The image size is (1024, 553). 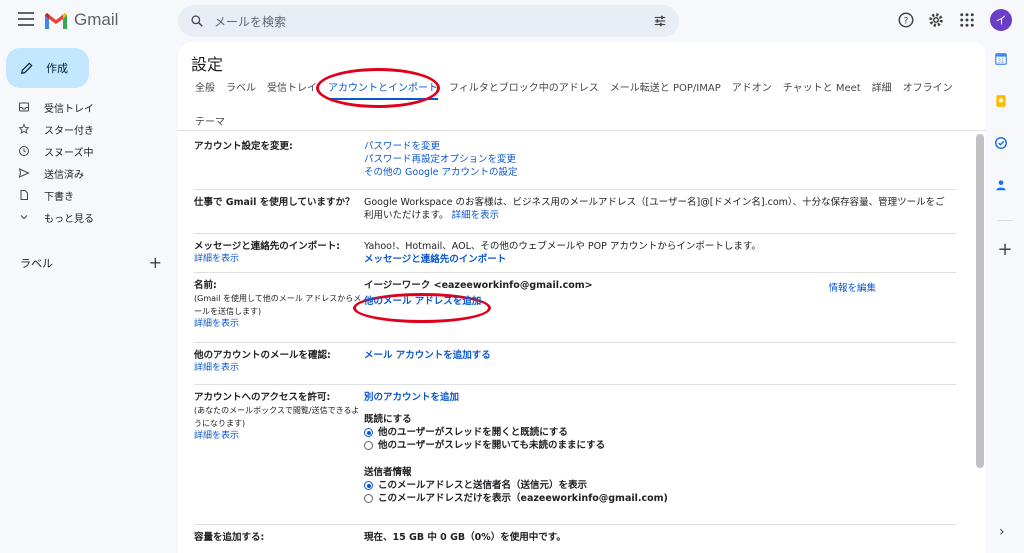 I want to click on gmail-logo: Gmail, so click(x=81, y=20).